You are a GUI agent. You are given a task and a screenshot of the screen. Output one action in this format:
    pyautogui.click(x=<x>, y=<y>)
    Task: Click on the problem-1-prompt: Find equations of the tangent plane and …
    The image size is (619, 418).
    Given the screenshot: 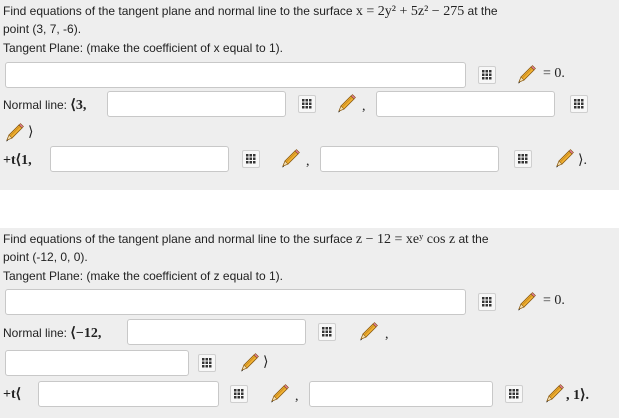 What is the action you would take?
    pyautogui.click(x=250, y=11)
    